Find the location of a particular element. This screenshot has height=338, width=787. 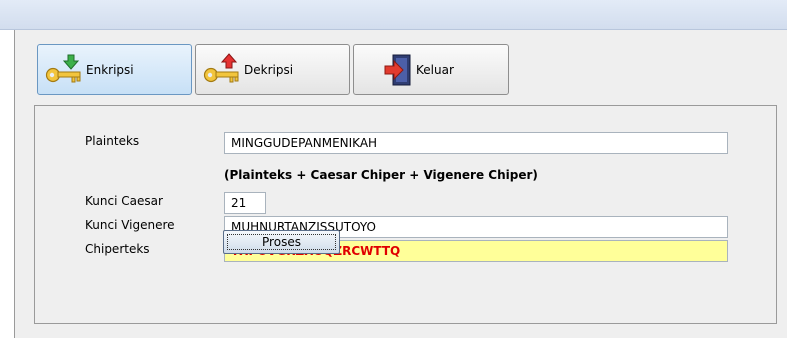

proses-button: Proses is located at coordinates (281, 242).